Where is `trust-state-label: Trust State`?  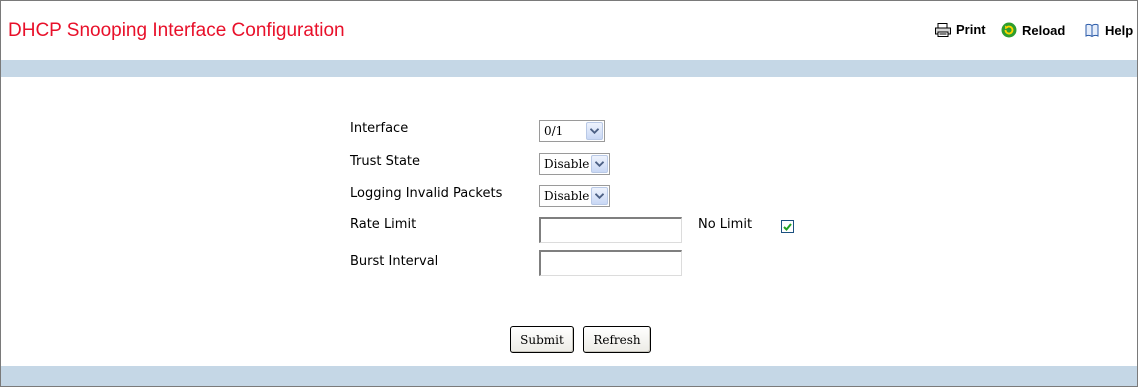
trust-state-label: Trust State is located at coordinates (385, 161).